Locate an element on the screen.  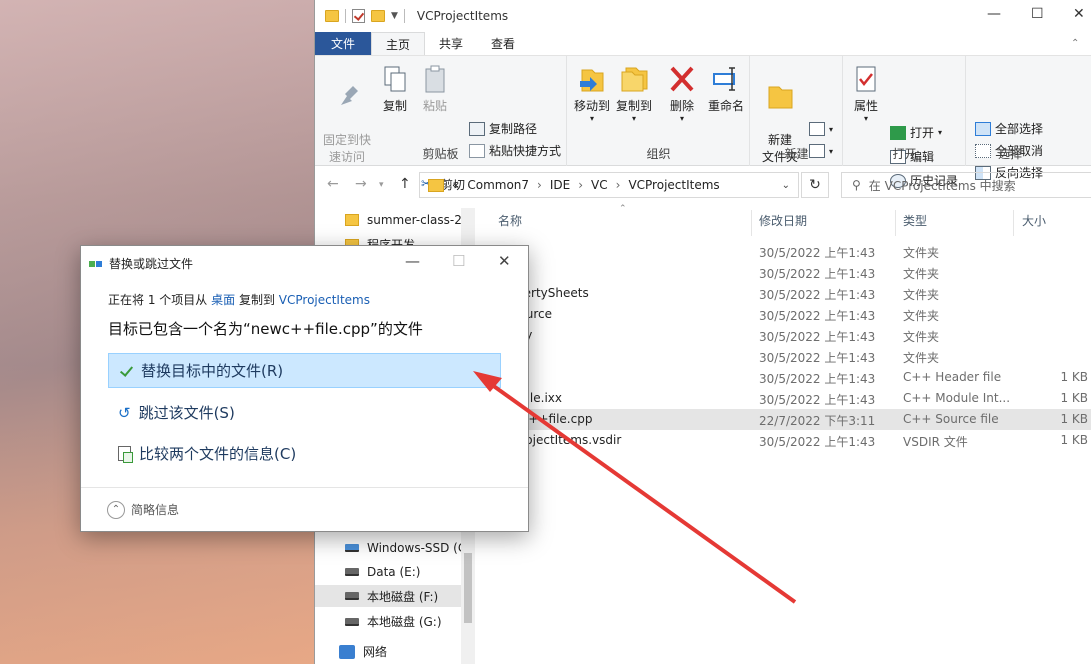
search-icon: ⚲ is located at coordinates (856, 185).